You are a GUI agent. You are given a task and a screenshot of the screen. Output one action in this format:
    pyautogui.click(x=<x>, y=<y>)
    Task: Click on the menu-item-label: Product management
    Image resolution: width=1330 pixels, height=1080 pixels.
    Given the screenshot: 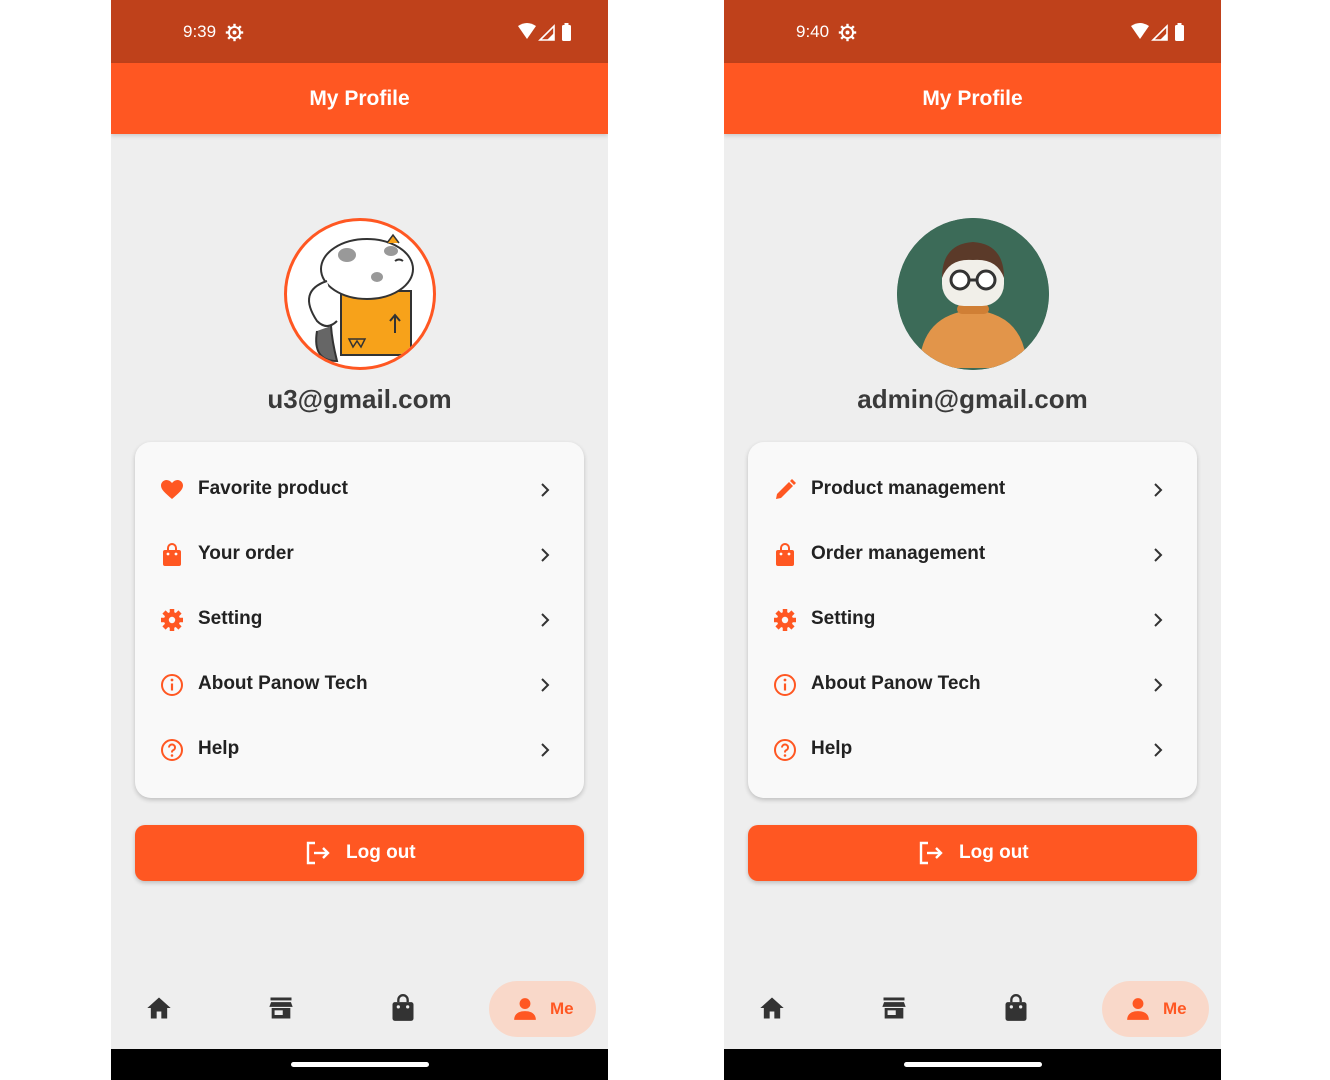 What is the action you would take?
    pyautogui.click(x=908, y=488)
    